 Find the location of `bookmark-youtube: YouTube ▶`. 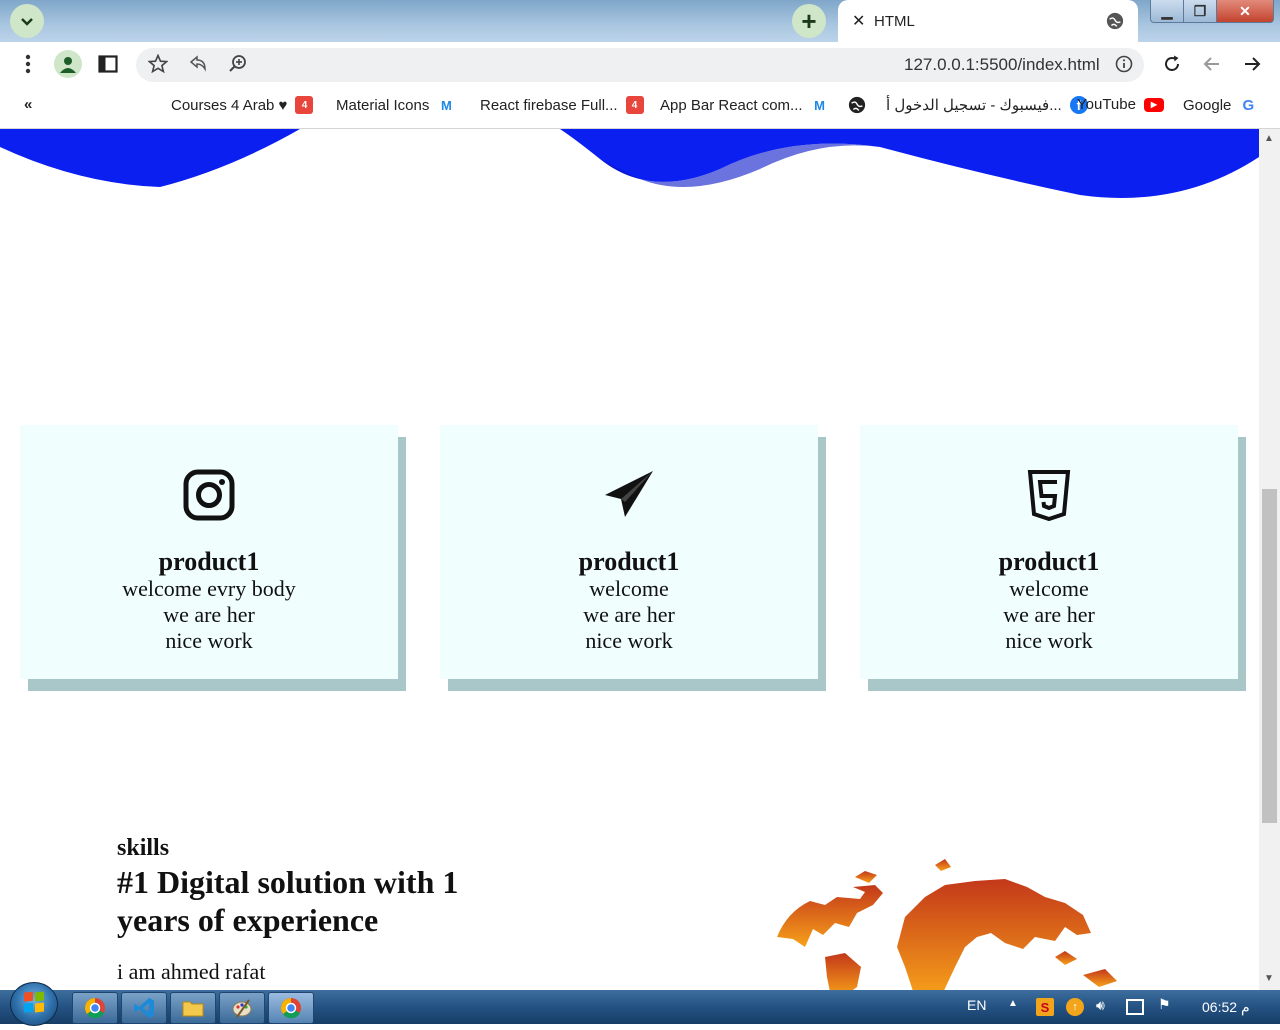

bookmark-youtube: YouTube ▶ is located at coordinates (1120, 104).